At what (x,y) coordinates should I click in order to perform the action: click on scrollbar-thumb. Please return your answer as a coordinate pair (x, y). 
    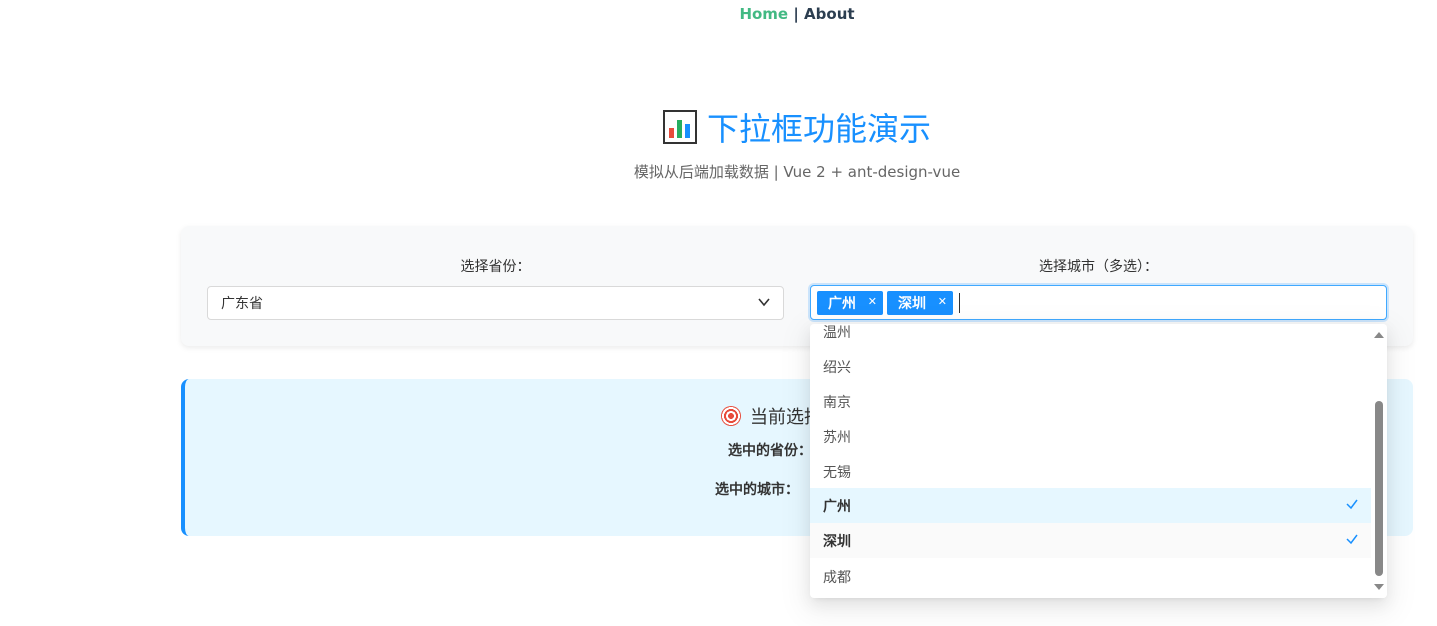
    Looking at the image, I should click on (1379, 488).